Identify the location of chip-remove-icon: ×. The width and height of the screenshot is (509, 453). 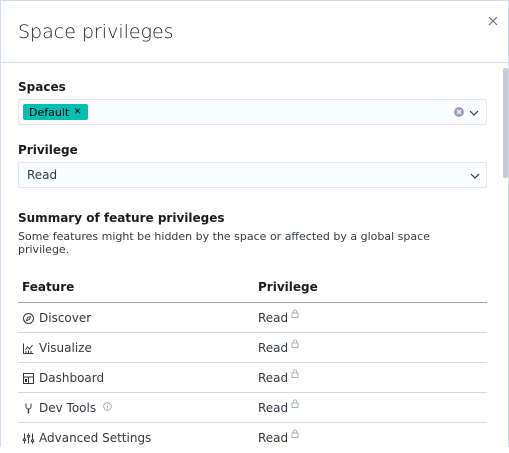
(77, 112).